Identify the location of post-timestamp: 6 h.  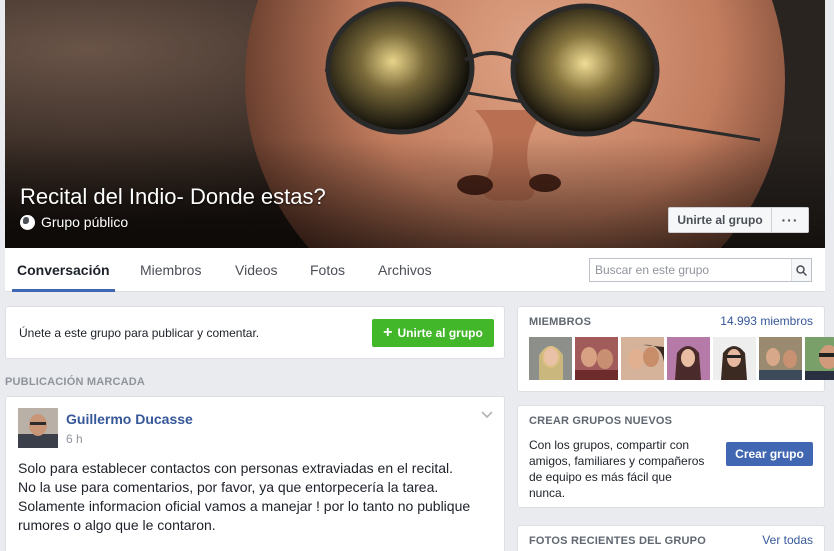
(74, 439).